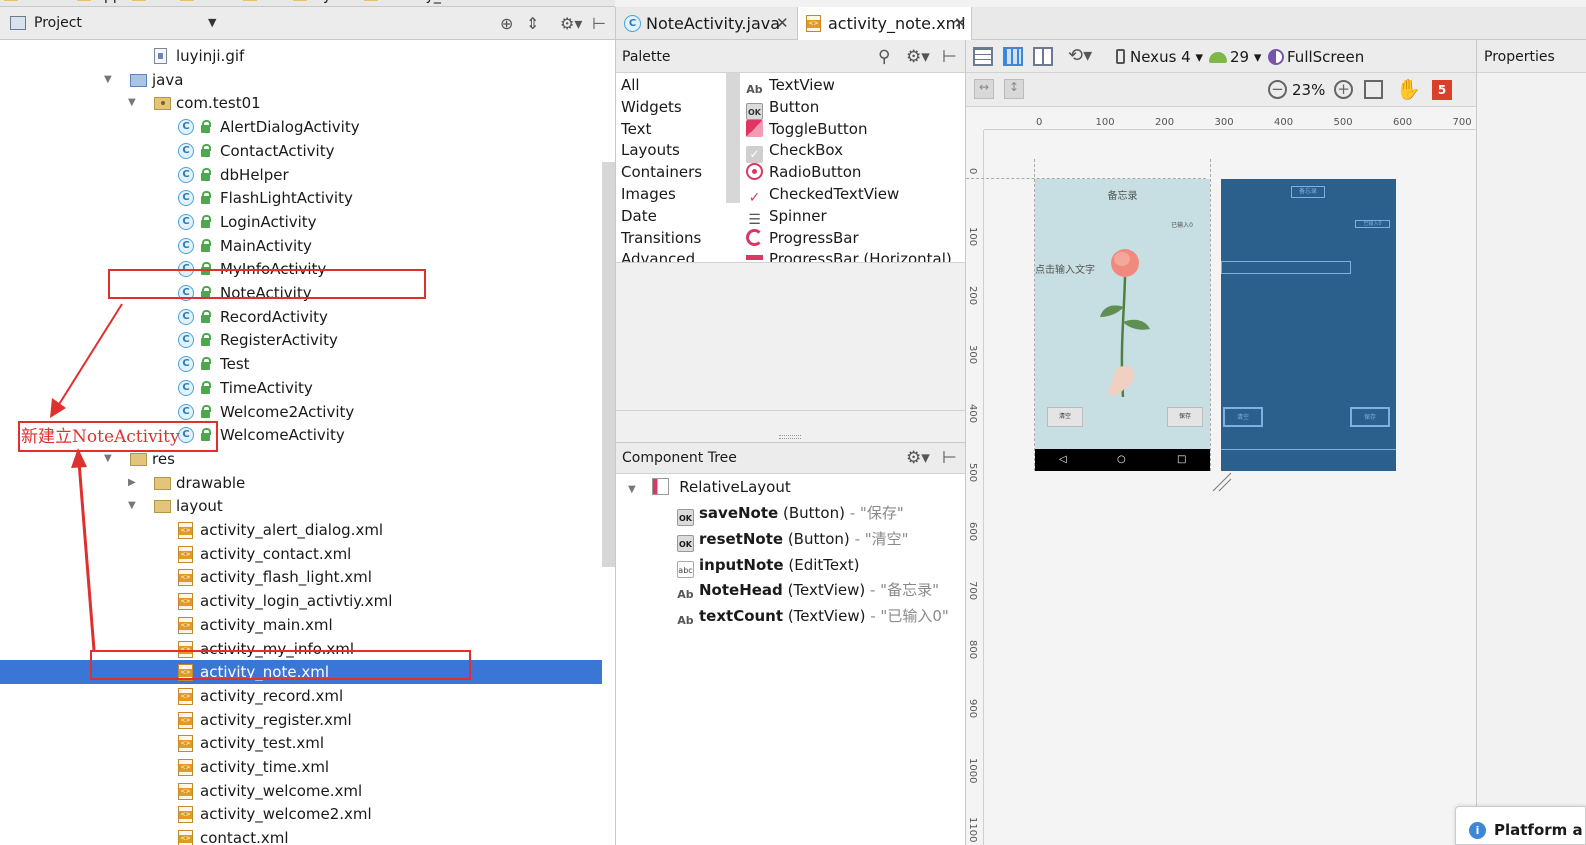  Describe the element at coordinates (1308, 325) in the screenshot. I see `blueprint-preview-screen: 备忘录 已输入0 清空 保存` at that location.